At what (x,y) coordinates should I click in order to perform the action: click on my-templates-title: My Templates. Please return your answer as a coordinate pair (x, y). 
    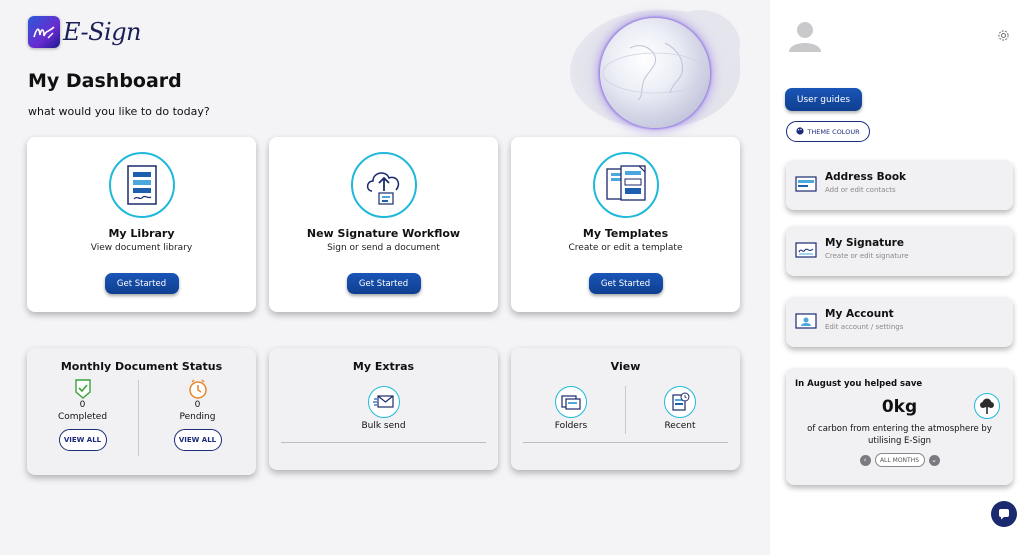
    Looking at the image, I should click on (625, 233).